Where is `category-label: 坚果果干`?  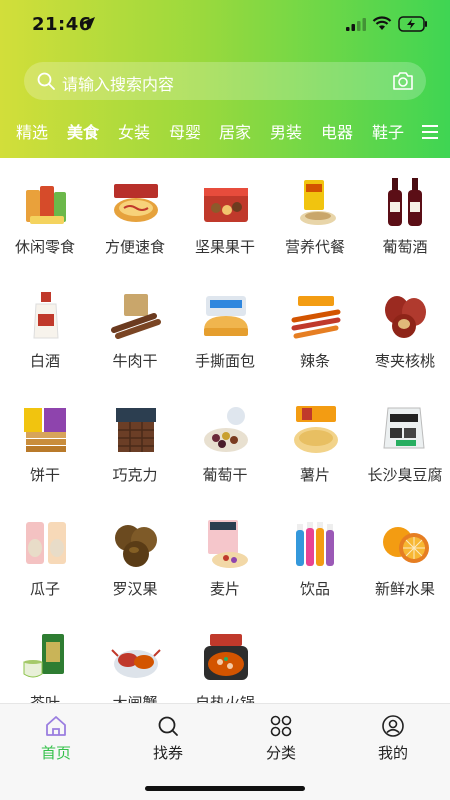
category-label: 坚果果干 is located at coordinates (224, 247).